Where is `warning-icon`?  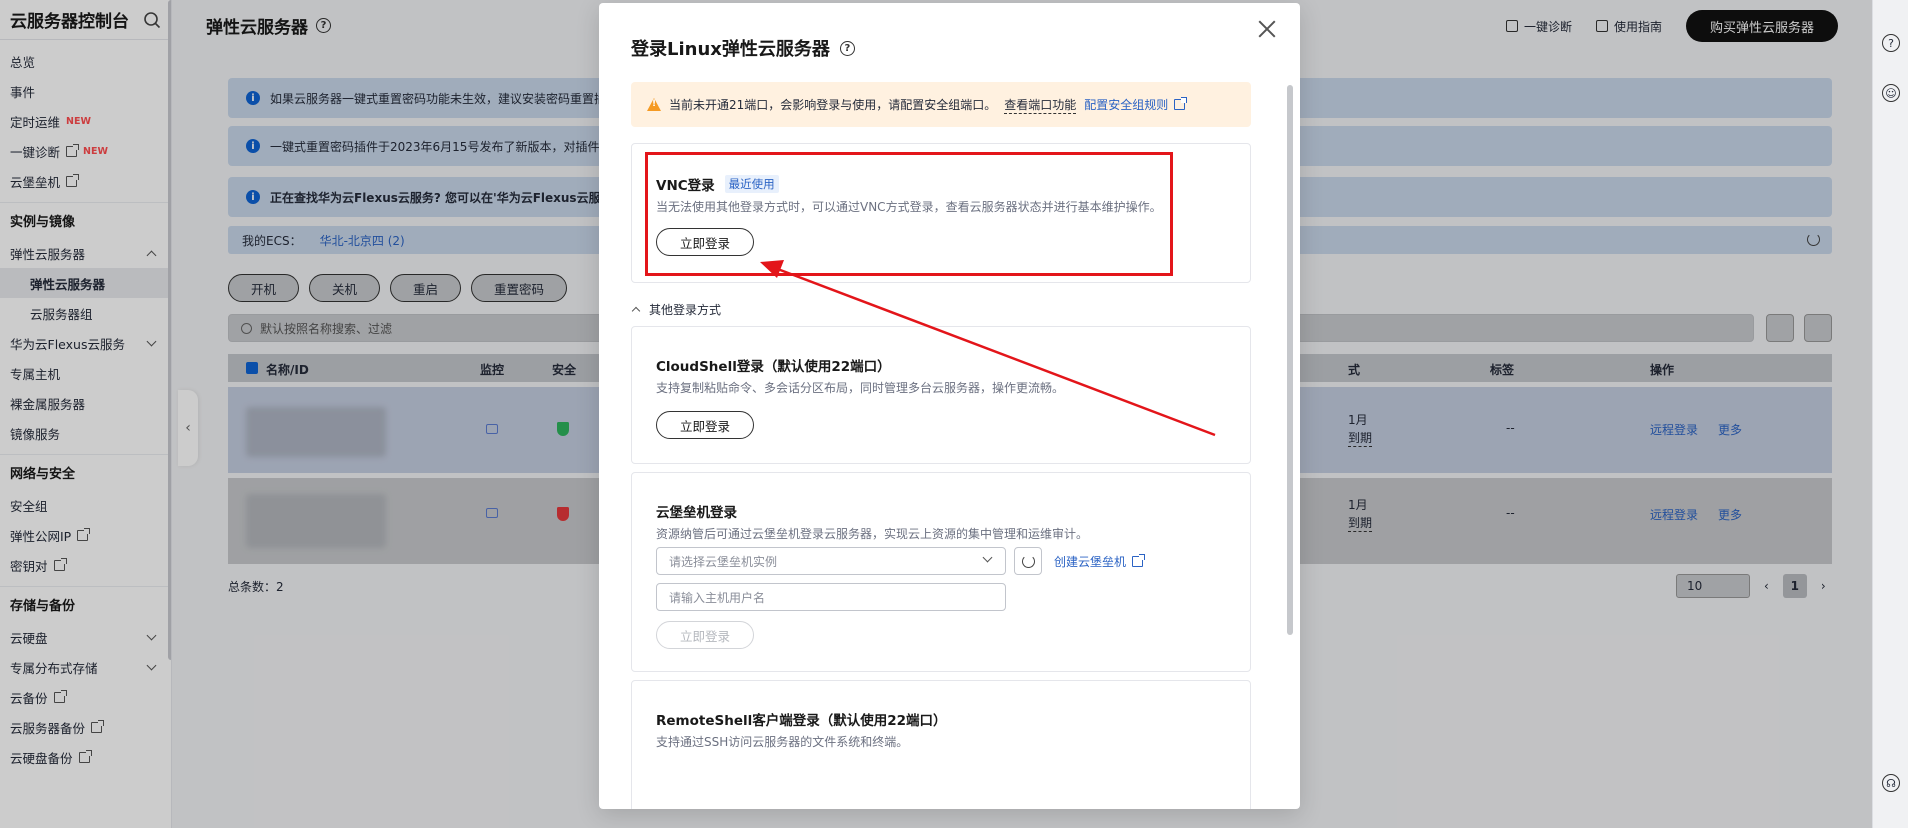
warning-icon is located at coordinates (654, 104).